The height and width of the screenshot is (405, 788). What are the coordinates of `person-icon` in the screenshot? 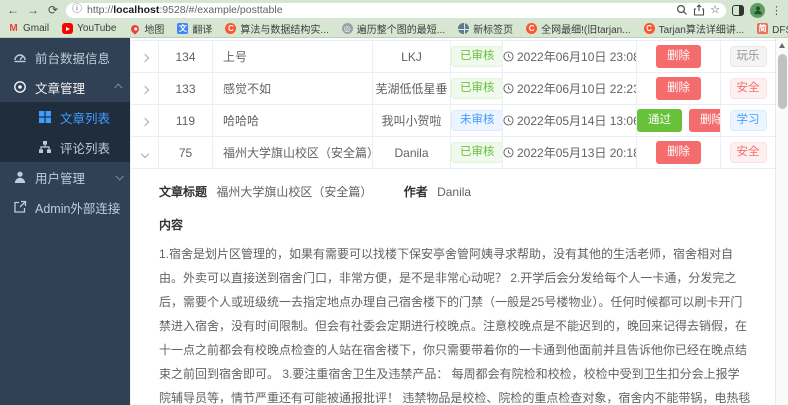 It's located at (757, 10).